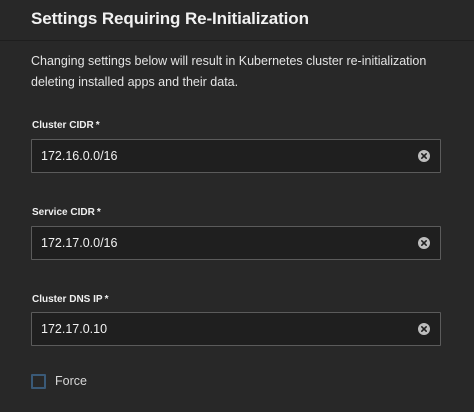  I want to click on force-checkbox-row: Force, so click(59, 381).